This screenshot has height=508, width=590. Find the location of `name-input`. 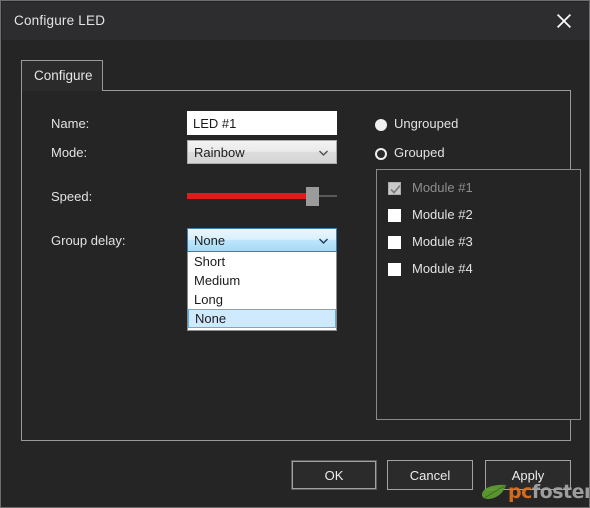

name-input is located at coordinates (262, 123).